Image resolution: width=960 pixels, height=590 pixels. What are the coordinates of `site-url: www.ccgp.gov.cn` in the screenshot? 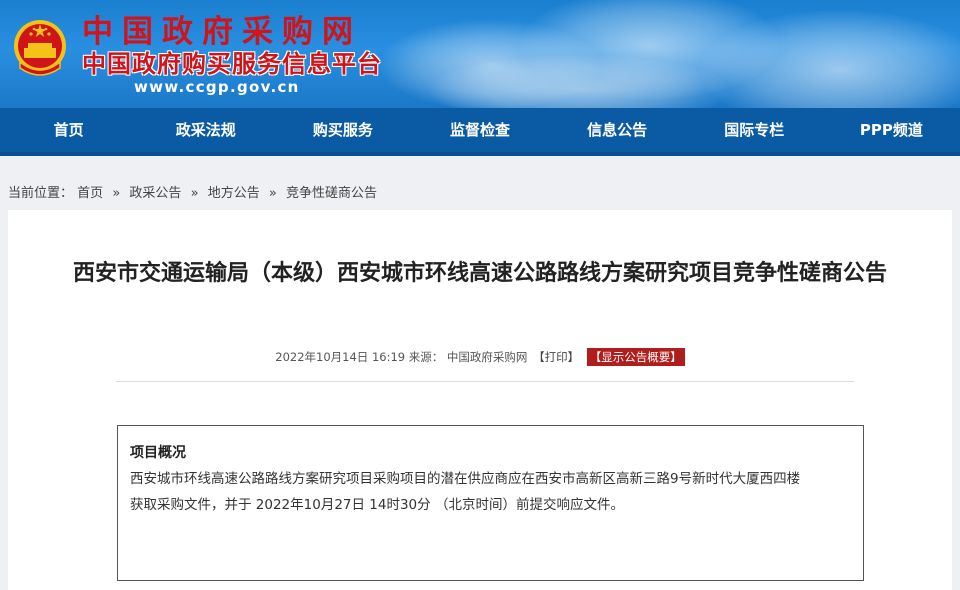 It's located at (217, 87).